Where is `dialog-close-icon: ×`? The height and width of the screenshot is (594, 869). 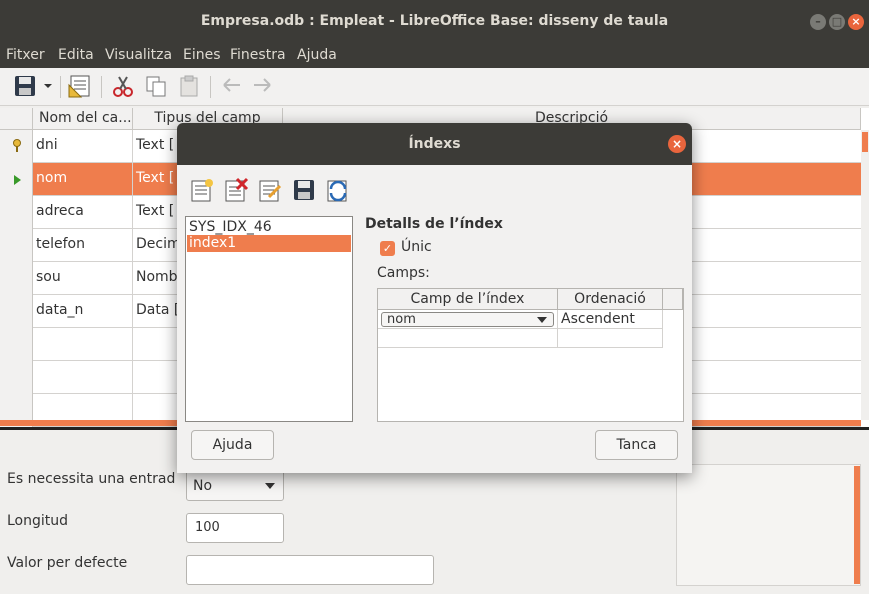 dialog-close-icon: × is located at coordinates (677, 144).